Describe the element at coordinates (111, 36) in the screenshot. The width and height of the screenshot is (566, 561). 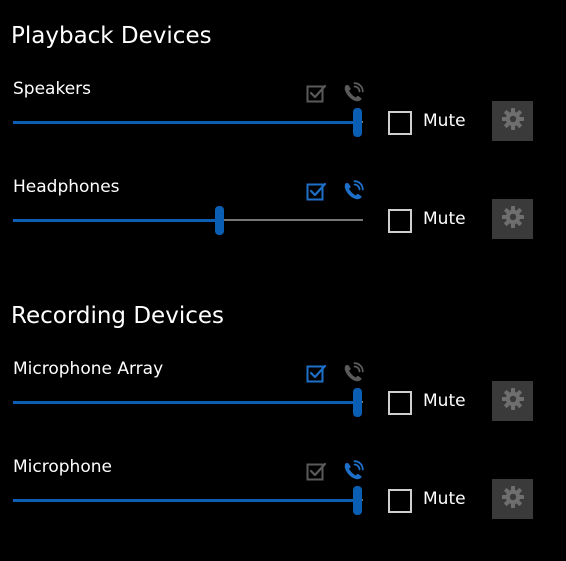
I see `playback-devices-title: Playback Devices` at that location.